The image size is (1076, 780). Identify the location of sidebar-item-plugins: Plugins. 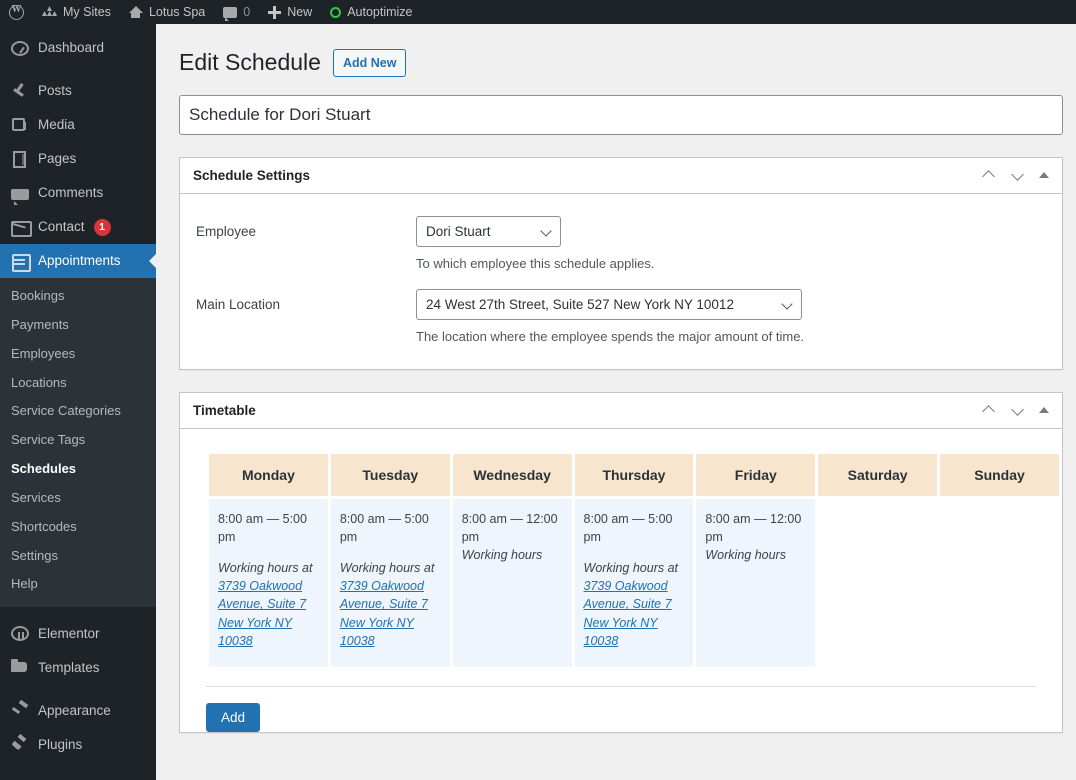
(78, 744).